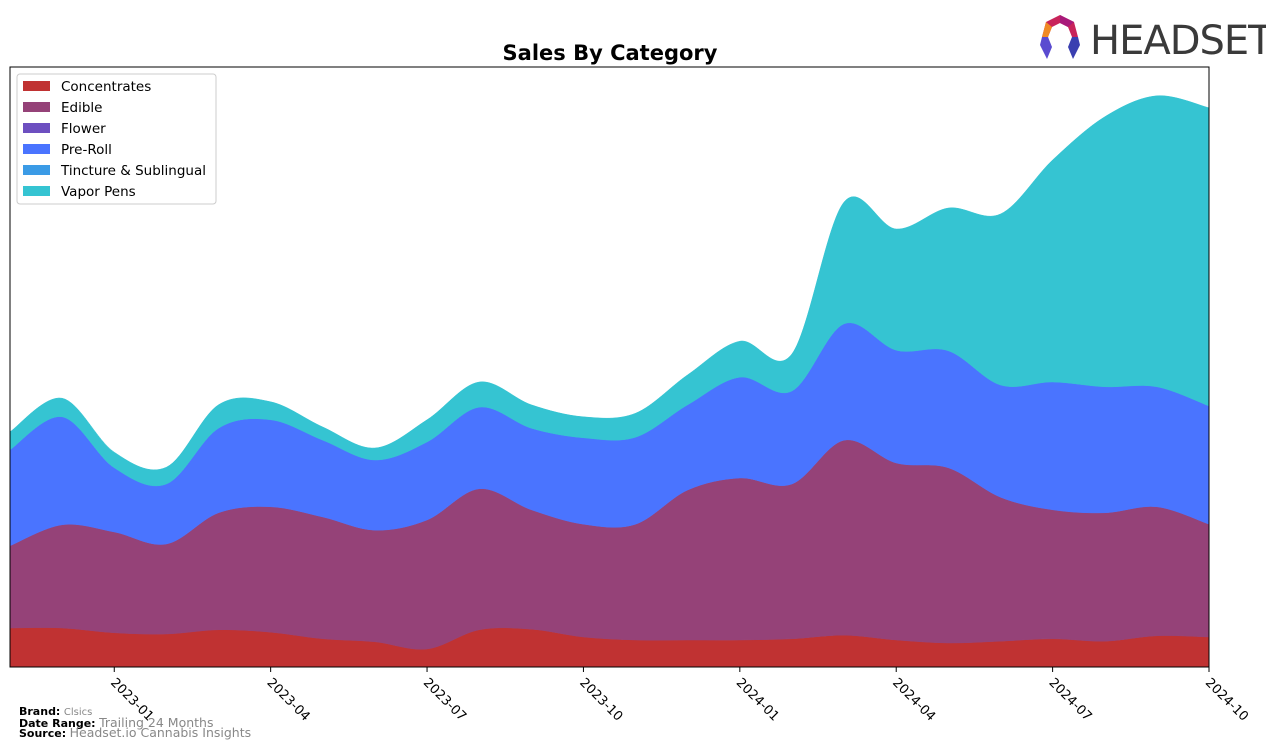 This screenshot has height=748, width=1276. Describe the element at coordinates (83, 129) in the screenshot. I see `legend-label: Flower` at that location.